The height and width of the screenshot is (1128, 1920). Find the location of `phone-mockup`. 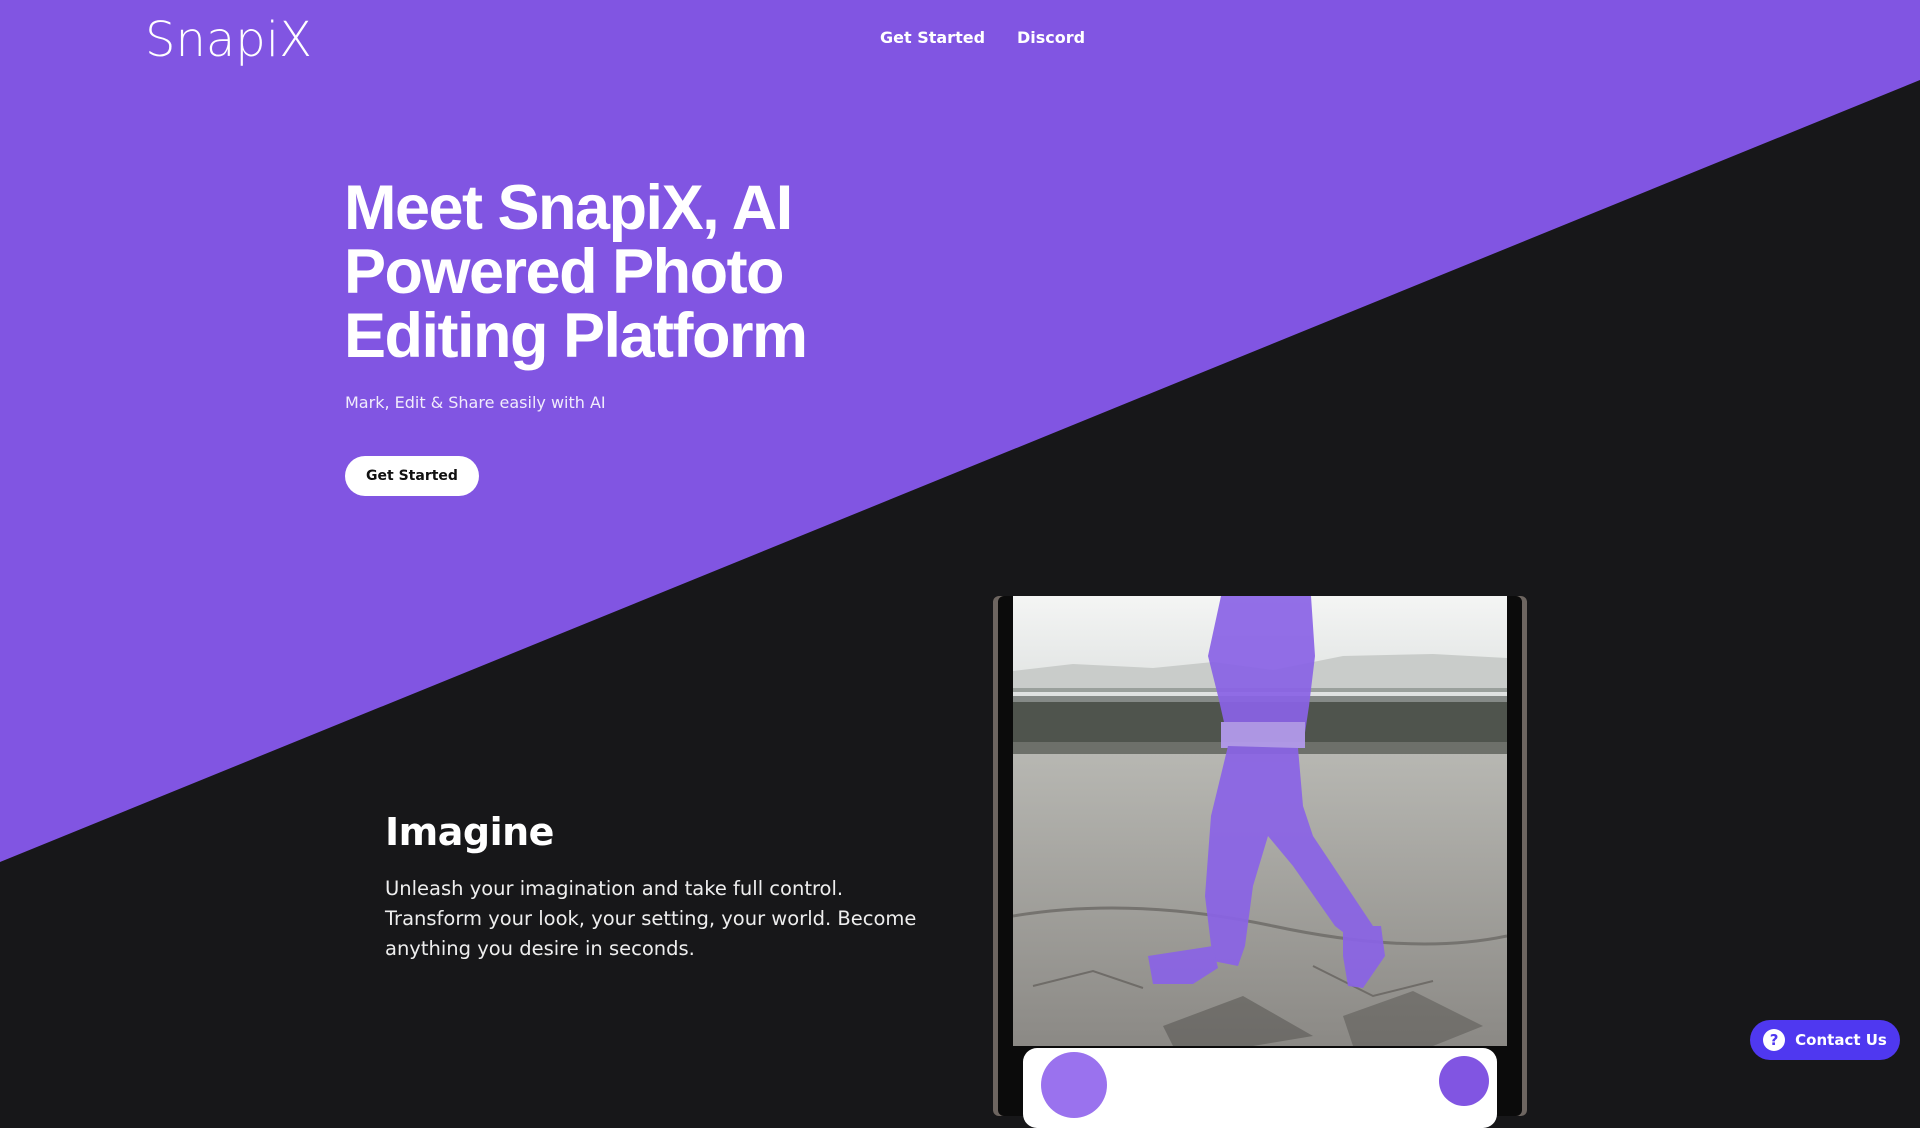

phone-mockup is located at coordinates (1260, 862).